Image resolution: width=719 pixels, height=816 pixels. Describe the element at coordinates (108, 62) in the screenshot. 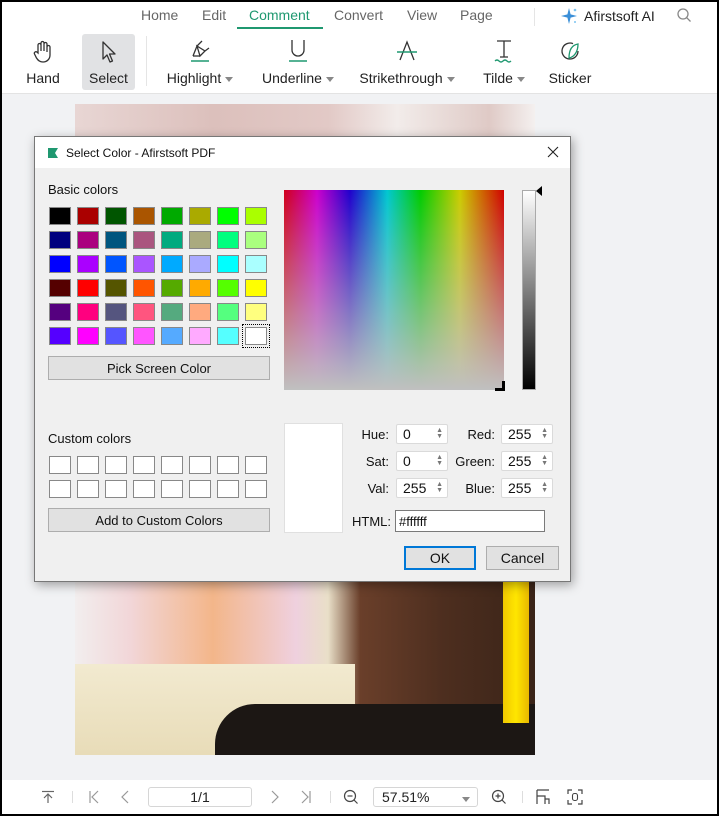

I see `select-tool: Select` at that location.